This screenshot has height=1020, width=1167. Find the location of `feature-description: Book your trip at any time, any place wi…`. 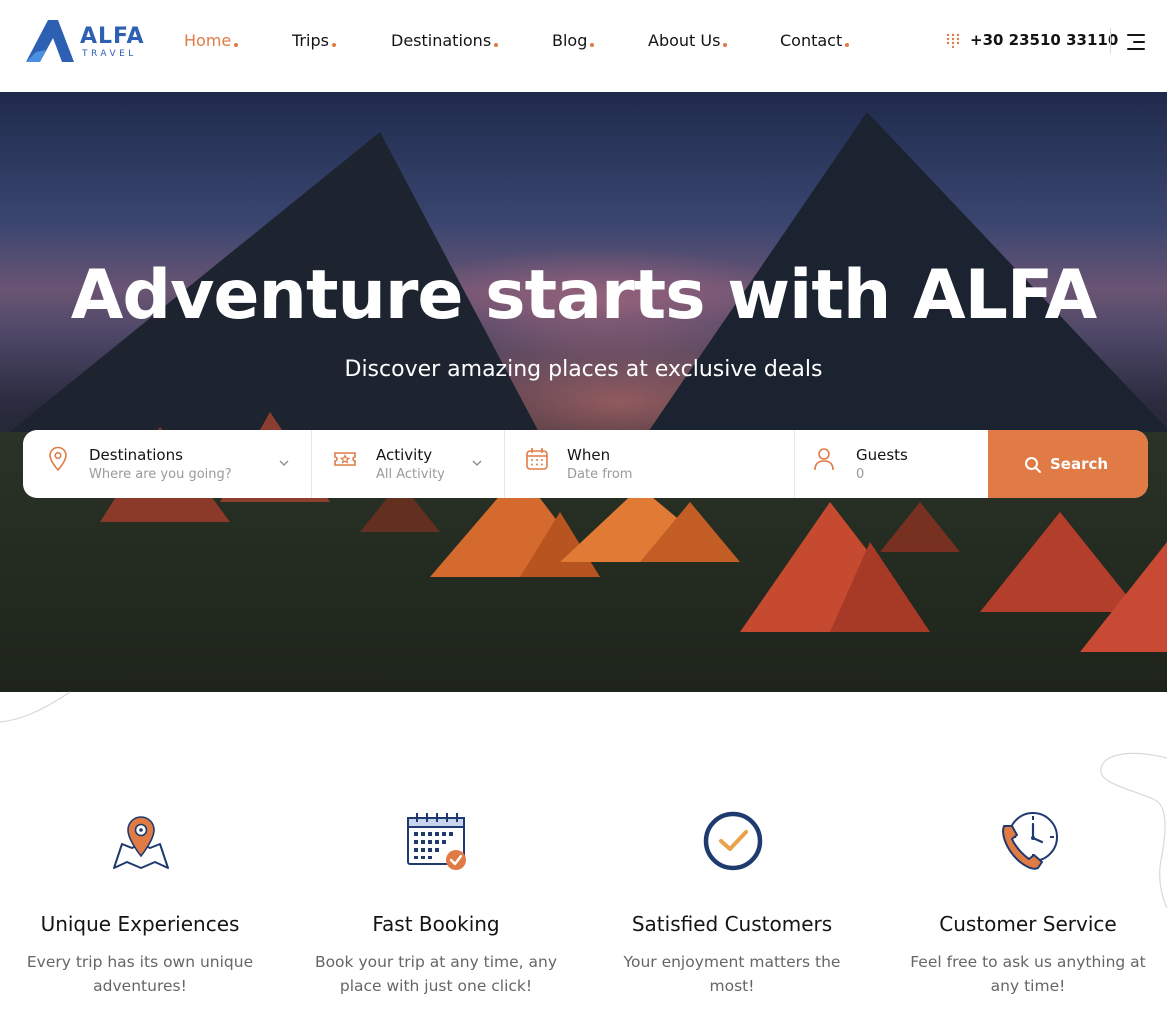

feature-description: Book your trip at any time, any place wi… is located at coordinates (436, 974).